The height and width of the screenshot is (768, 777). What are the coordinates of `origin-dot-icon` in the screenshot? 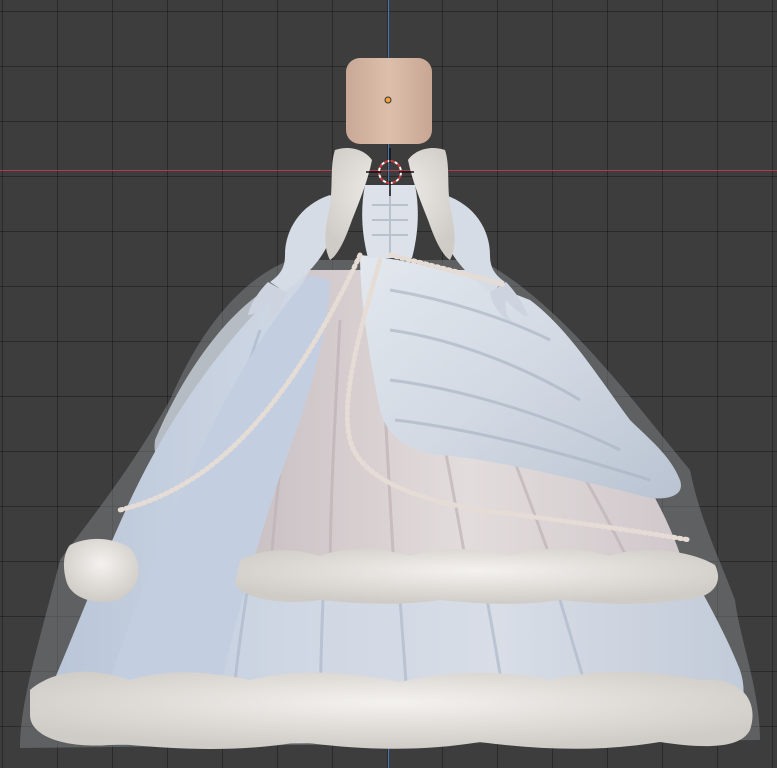 It's located at (388, 100).